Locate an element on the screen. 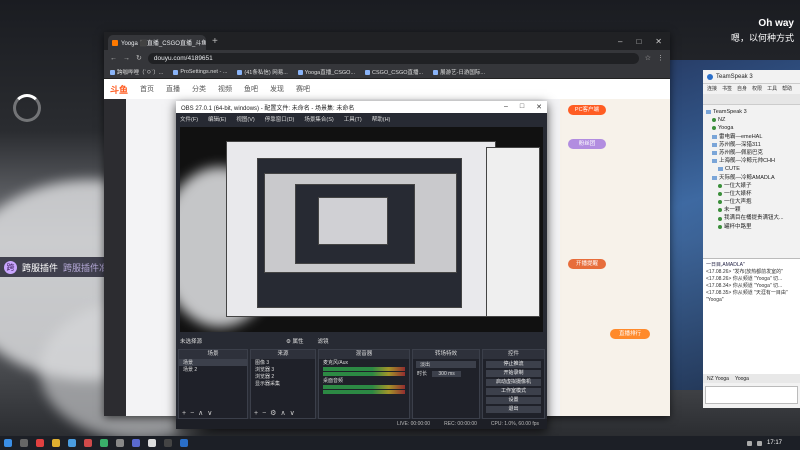 The image size is (800, 450). ts-user-node: NZ is located at coordinates (751, 120).